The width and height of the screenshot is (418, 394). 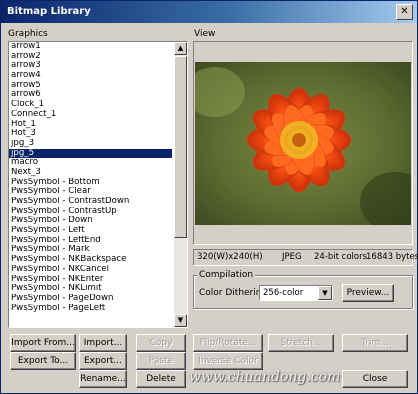 I want to click on list-item: arrow4, so click(x=90, y=76).